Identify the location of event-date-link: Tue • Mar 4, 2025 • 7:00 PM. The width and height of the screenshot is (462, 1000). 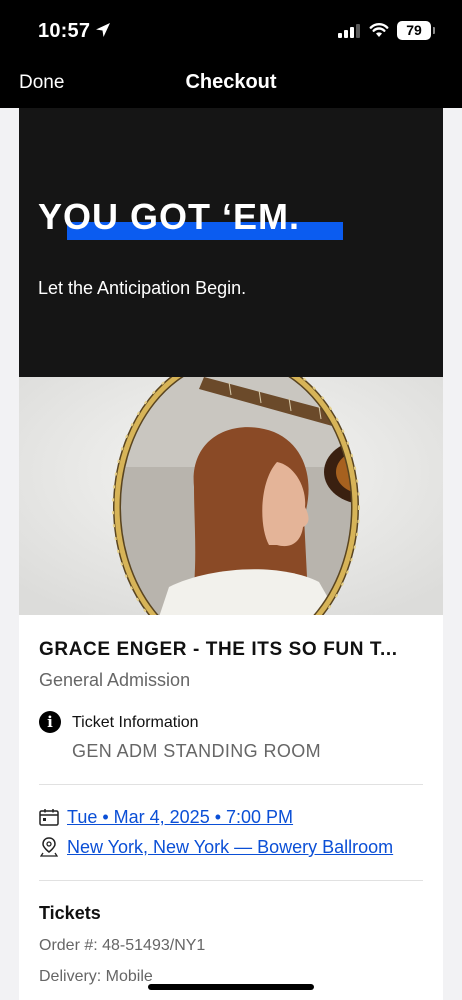
(180, 817).